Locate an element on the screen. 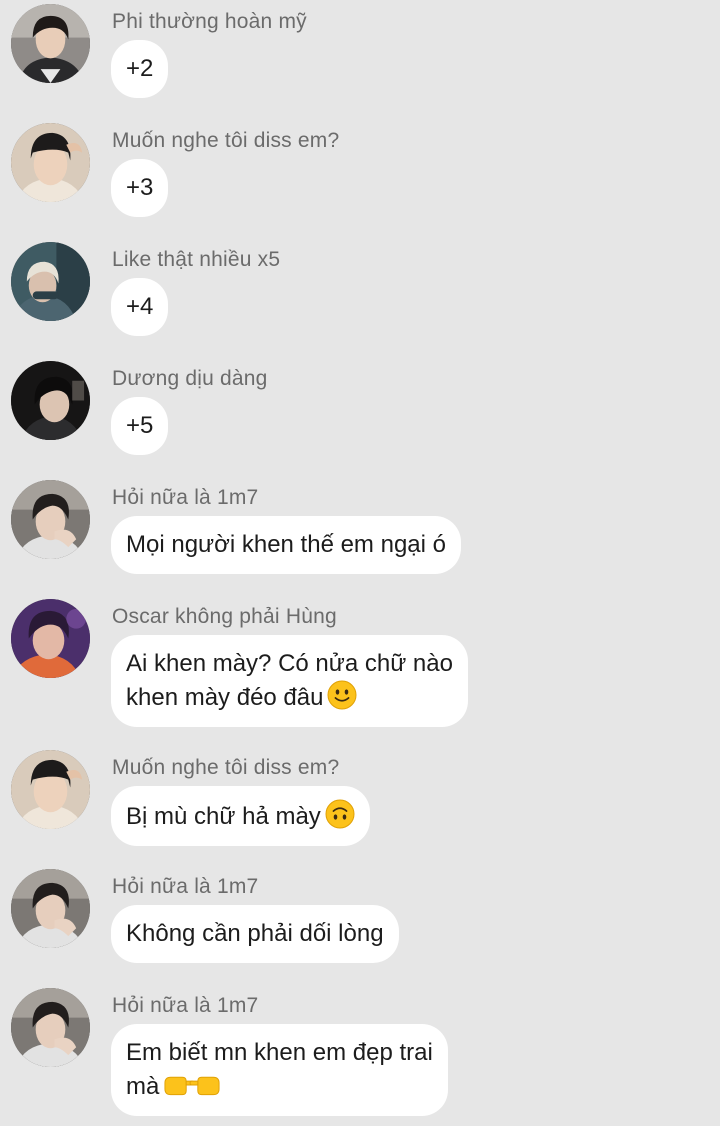 The height and width of the screenshot is (1126, 720). message-line: khen mày đéo đâu is located at coordinates (289, 697).